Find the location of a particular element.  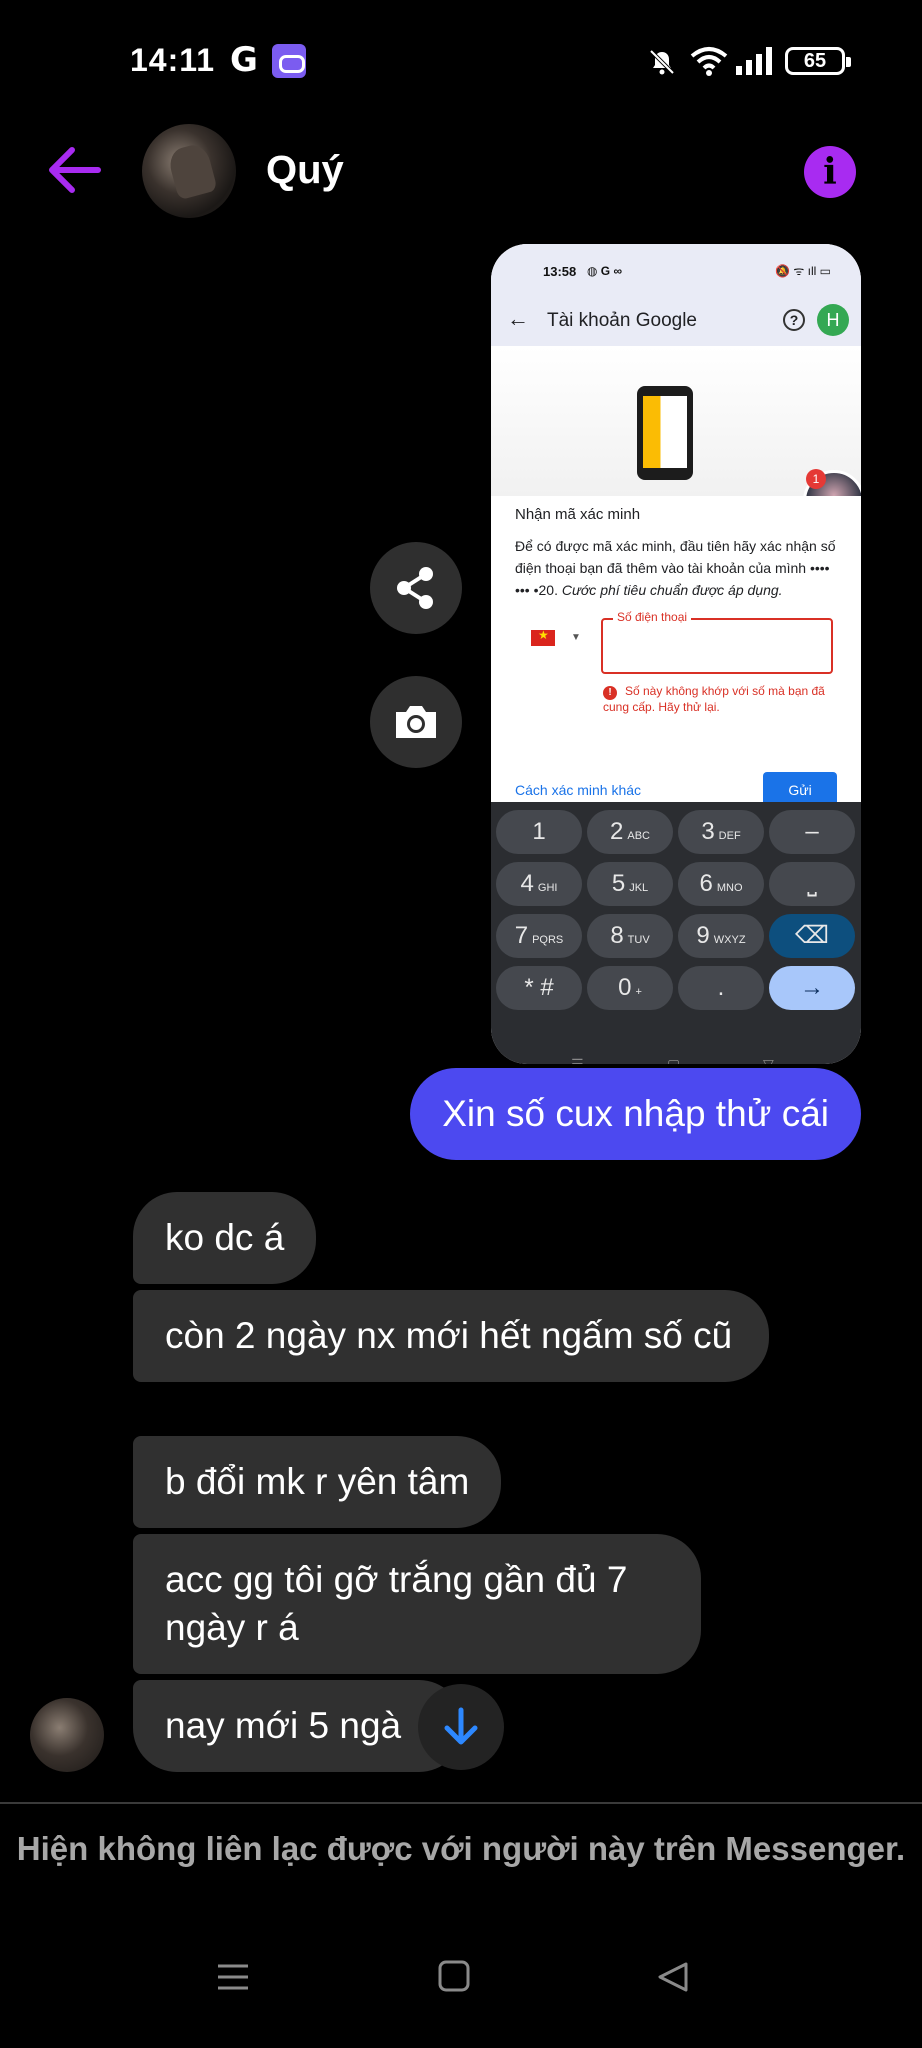

keypad-key-label: 3 is located at coordinates (708, 831).